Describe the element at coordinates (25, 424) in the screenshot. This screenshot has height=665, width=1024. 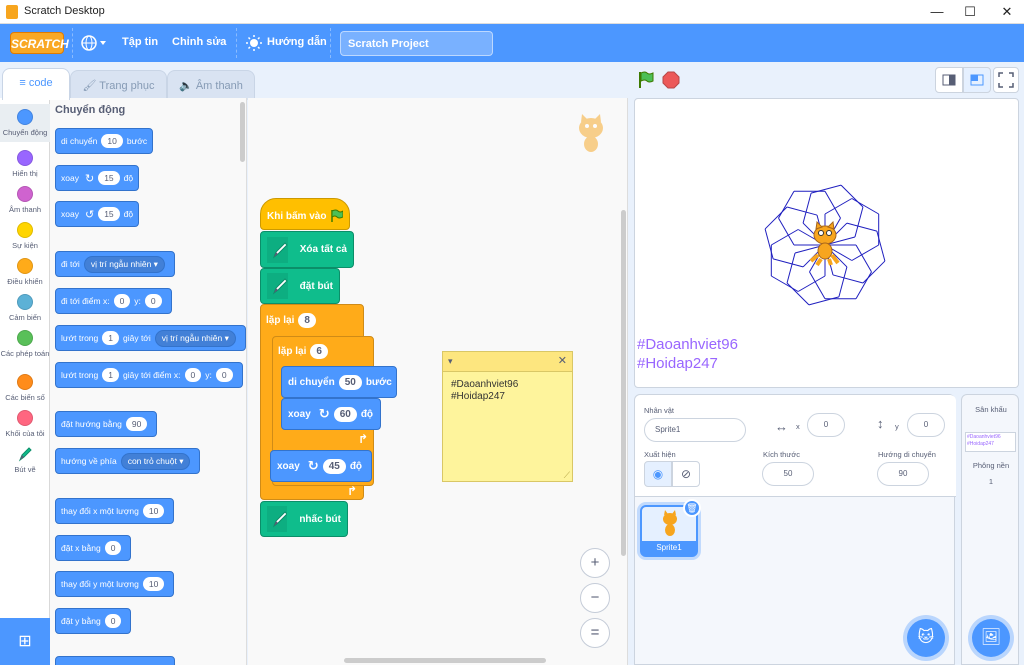
I see `category-my-blocks: Khối của tôi` at that location.